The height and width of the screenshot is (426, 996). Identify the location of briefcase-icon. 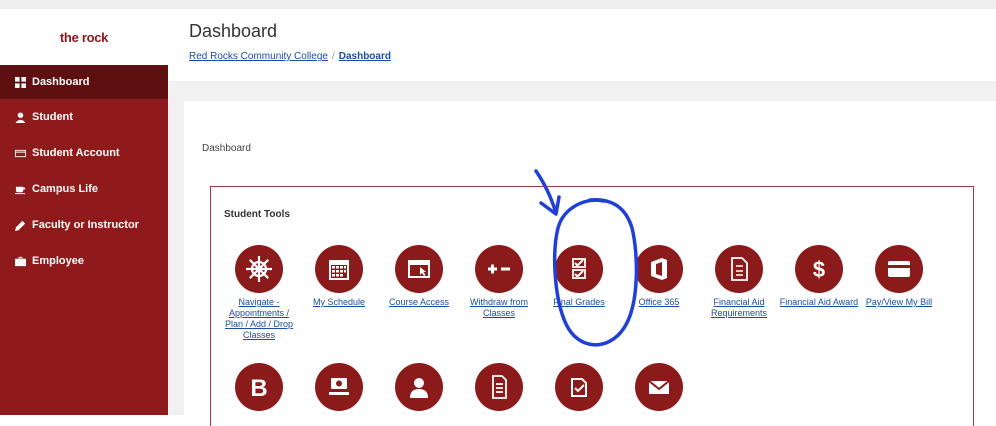
(20, 261).